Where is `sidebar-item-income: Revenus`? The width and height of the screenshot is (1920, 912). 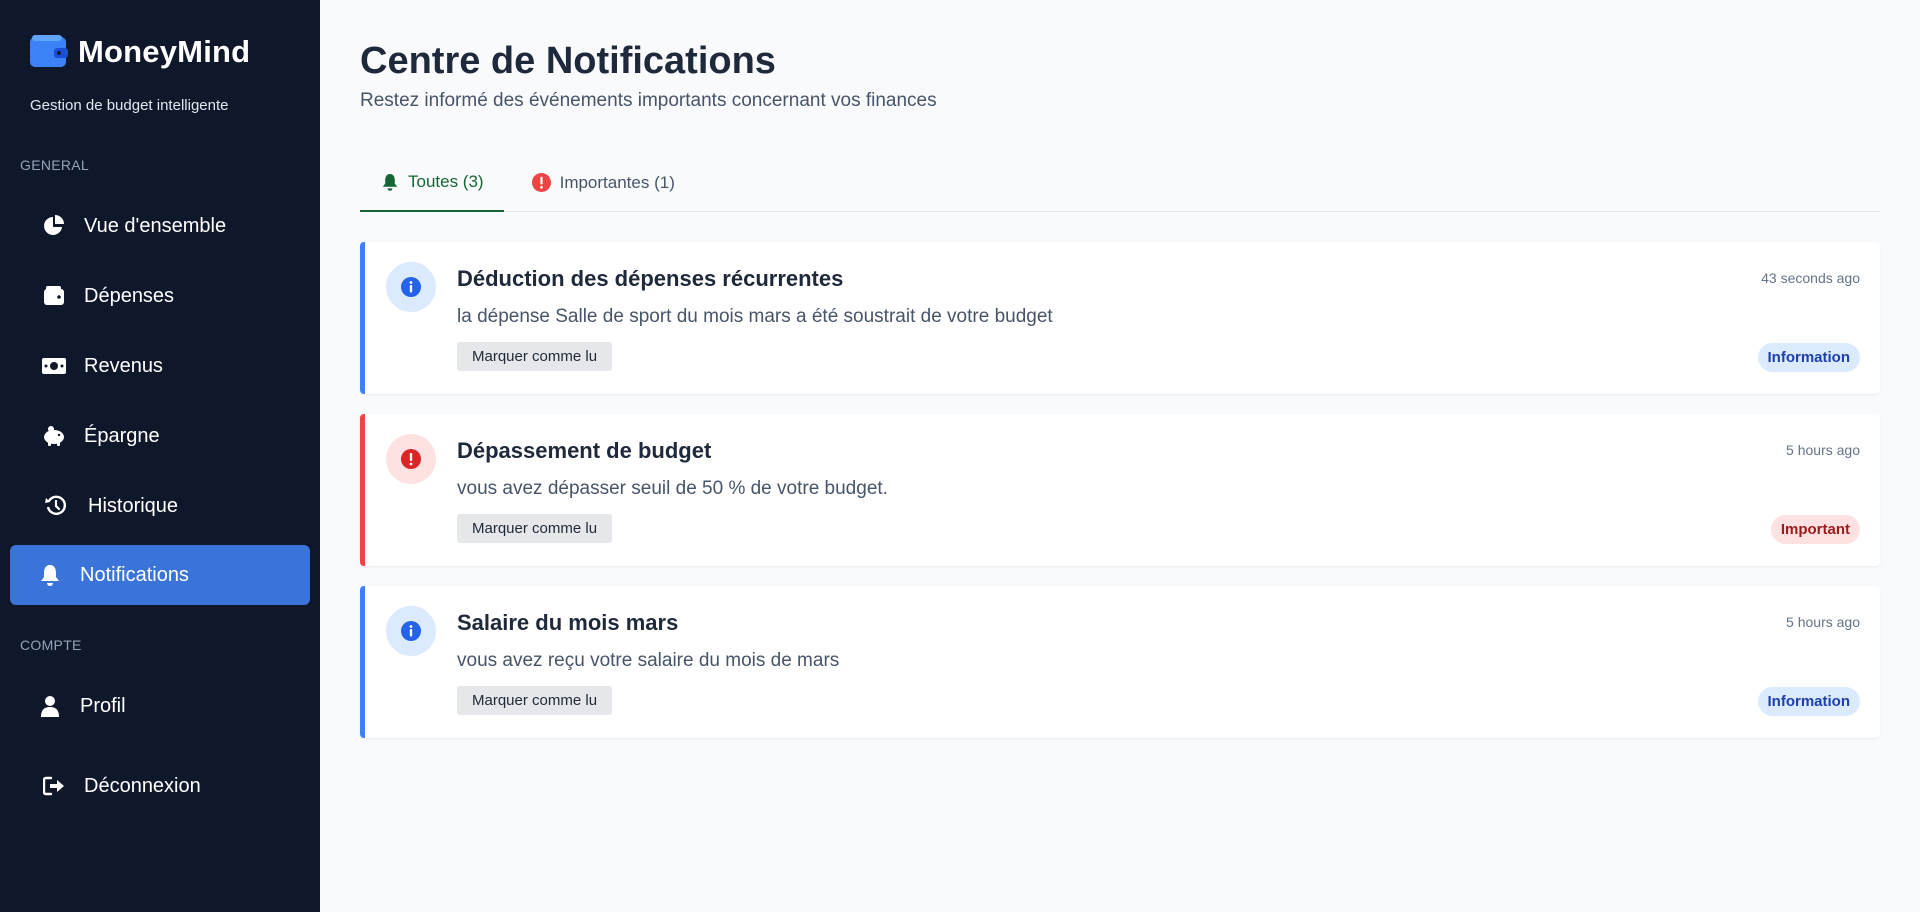 sidebar-item-income: Revenus is located at coordinates (160, 366).